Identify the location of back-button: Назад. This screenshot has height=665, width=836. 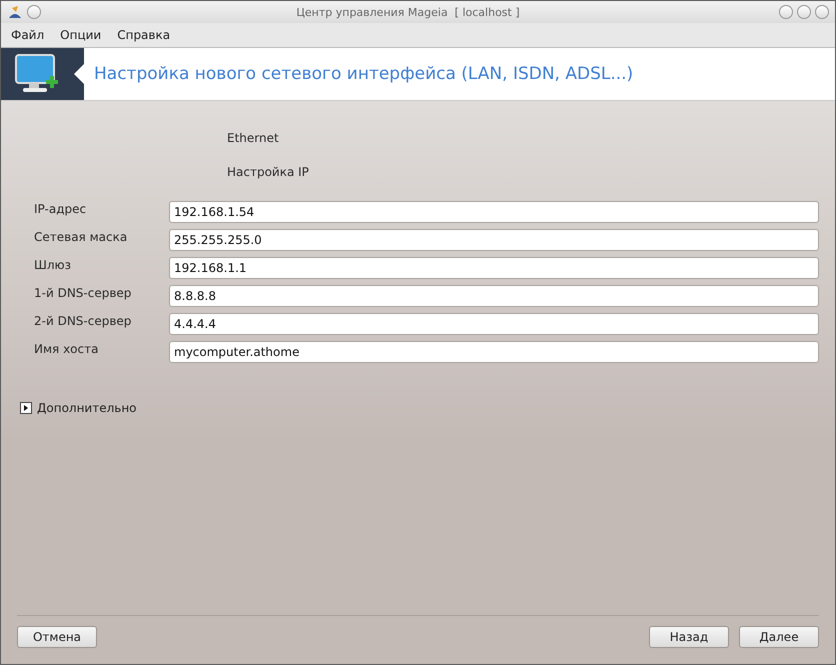
(689, 637).